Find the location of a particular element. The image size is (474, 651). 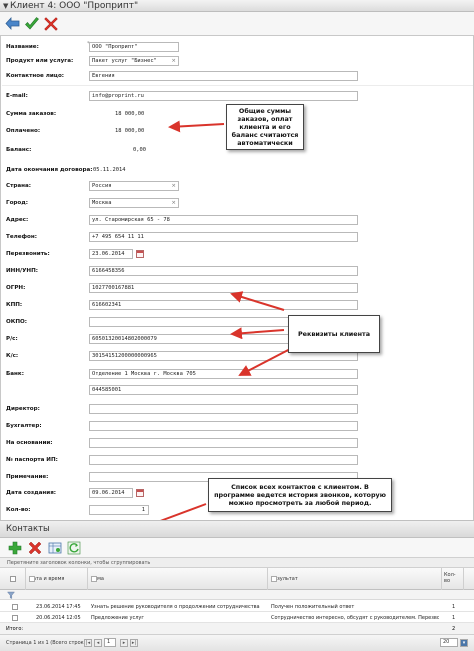

next-page-button: ▸ is located at coordinates (124, 643).